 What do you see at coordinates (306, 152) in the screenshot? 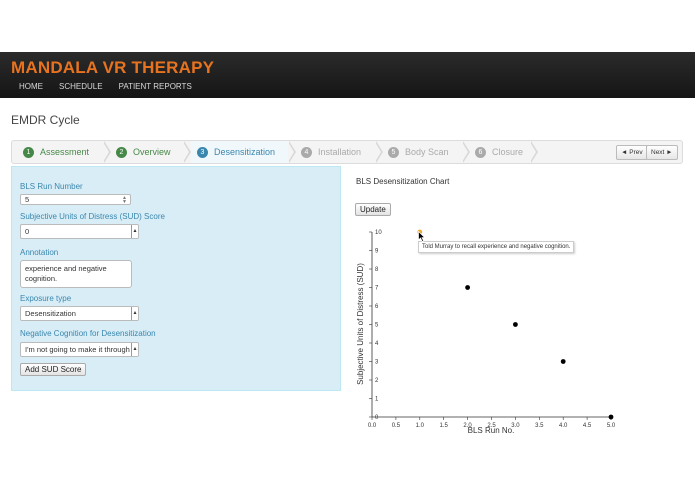
I see `step-number: 4` at bounding box center [306, 152].